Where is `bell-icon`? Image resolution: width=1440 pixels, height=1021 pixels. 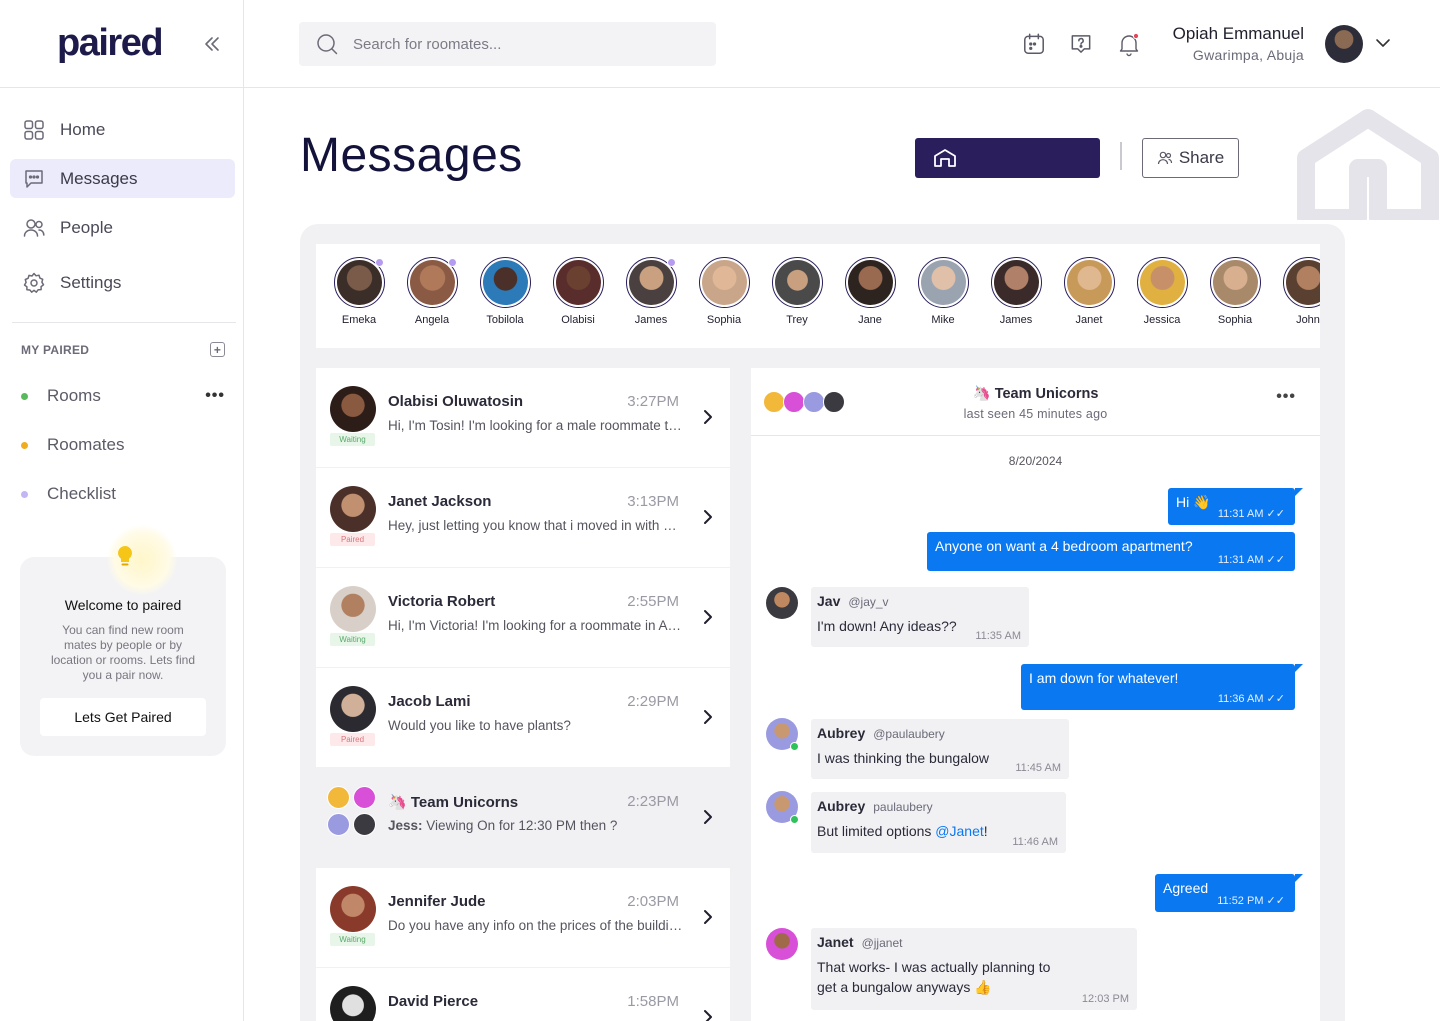 bell-icon is located at coordinates (1129, 44).